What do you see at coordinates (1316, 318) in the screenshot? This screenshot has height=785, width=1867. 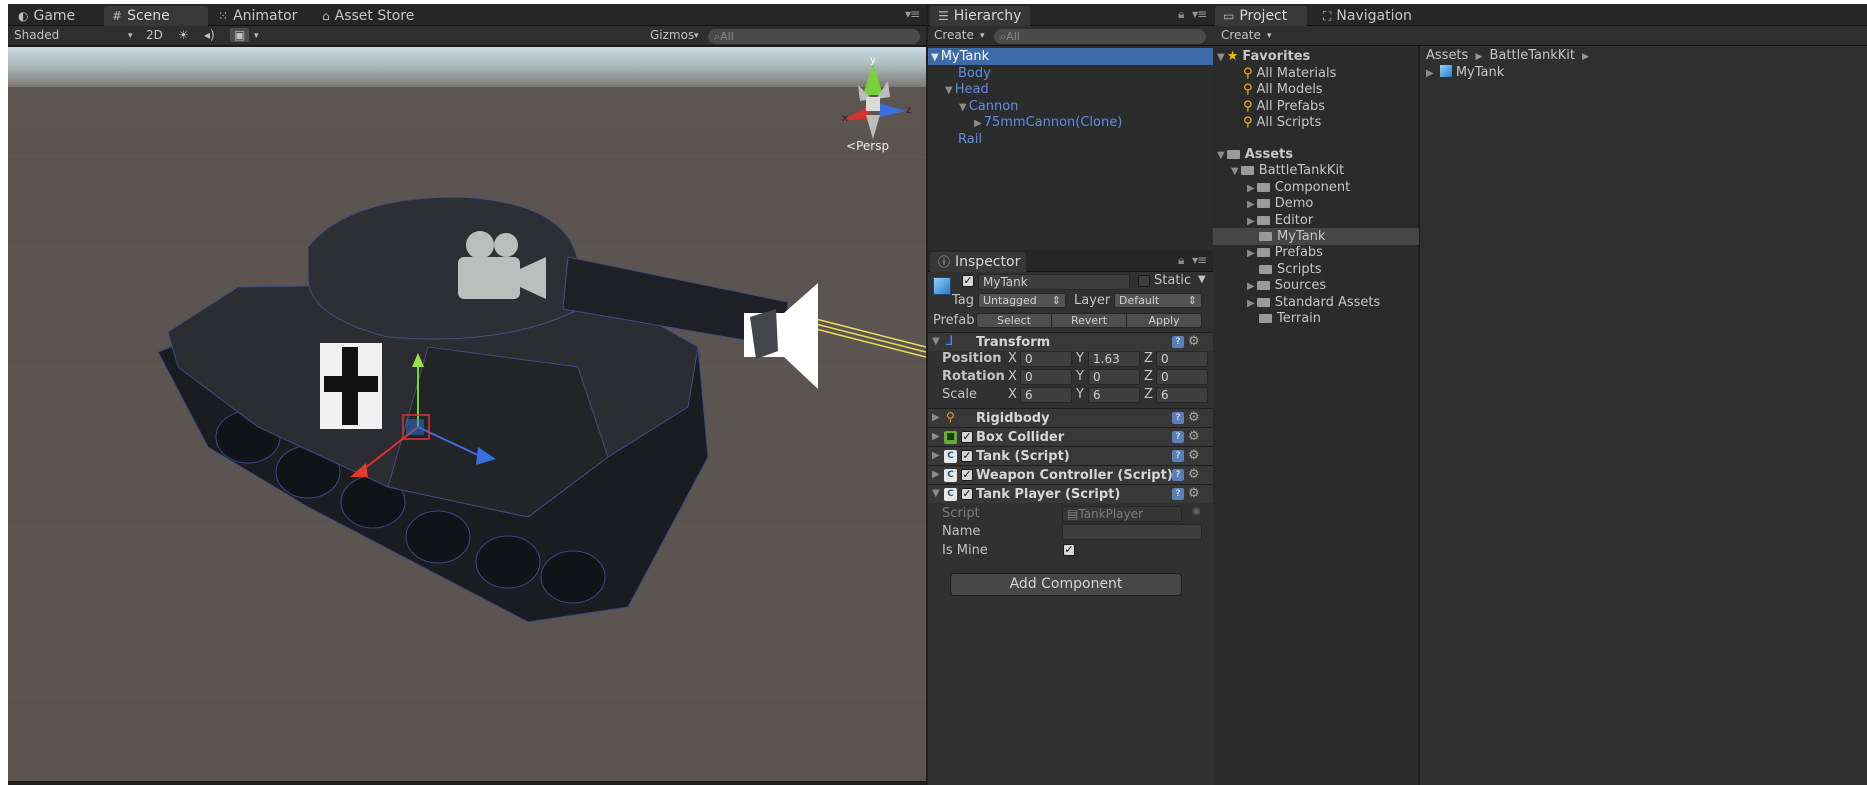 I see `folder-terrain: Terrain` at bounding box center [1316, 318].